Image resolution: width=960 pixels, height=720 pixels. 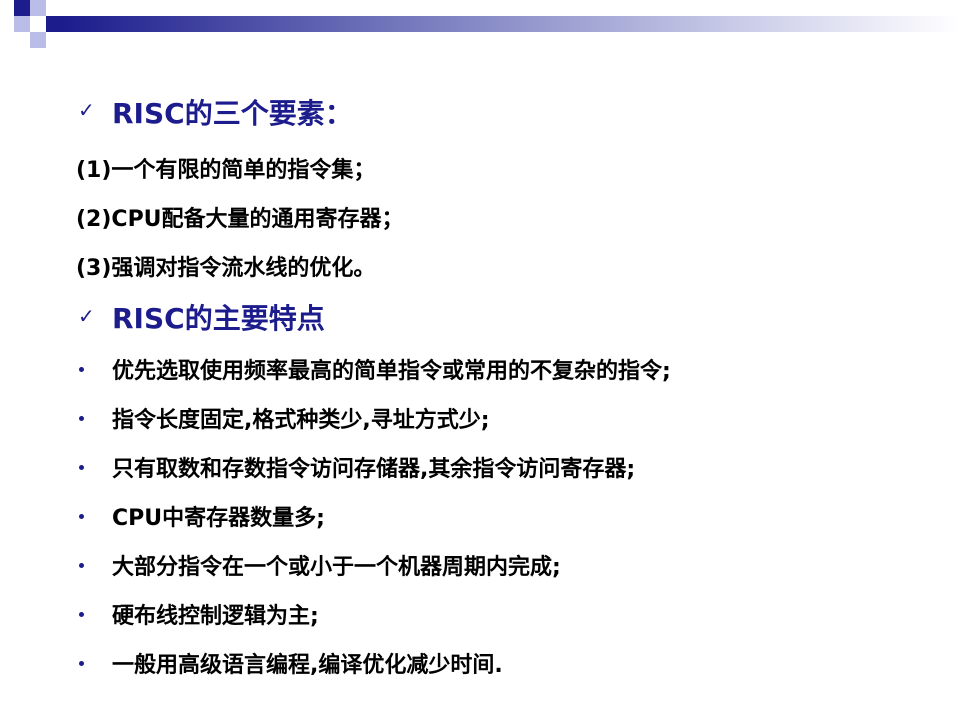 I want to click on section2-bullet-6: 硬布线控制逻辑为主;, so click(x=215, y=616).